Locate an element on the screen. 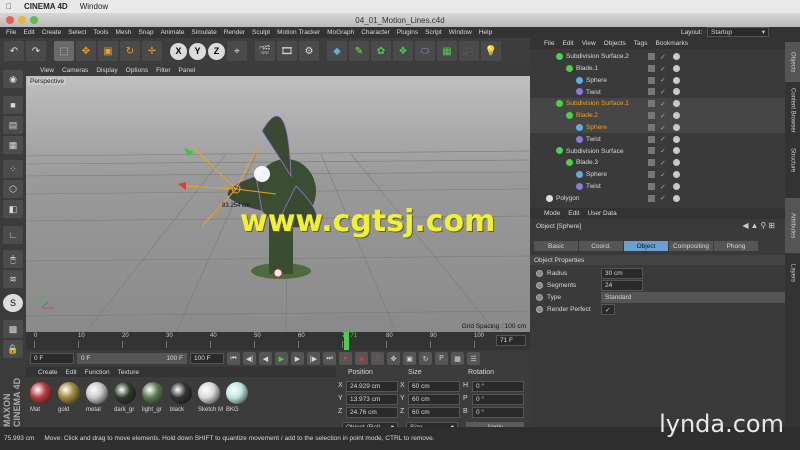 The image size is (800, 450). object-menu-tags: Tags is located at coordinates (641, 43).